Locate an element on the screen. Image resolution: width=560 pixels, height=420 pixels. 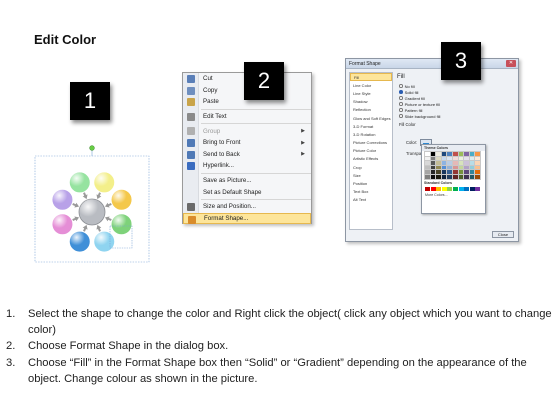
nav-item-line-style: Line Style is located at coordinates (371, 93).